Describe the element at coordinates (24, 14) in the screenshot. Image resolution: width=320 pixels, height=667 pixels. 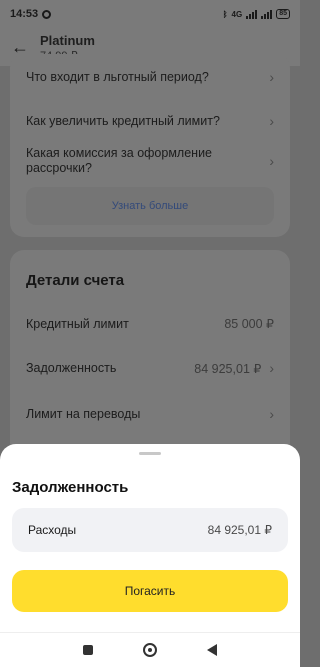
I see `clock-time: 14:53` at that location.